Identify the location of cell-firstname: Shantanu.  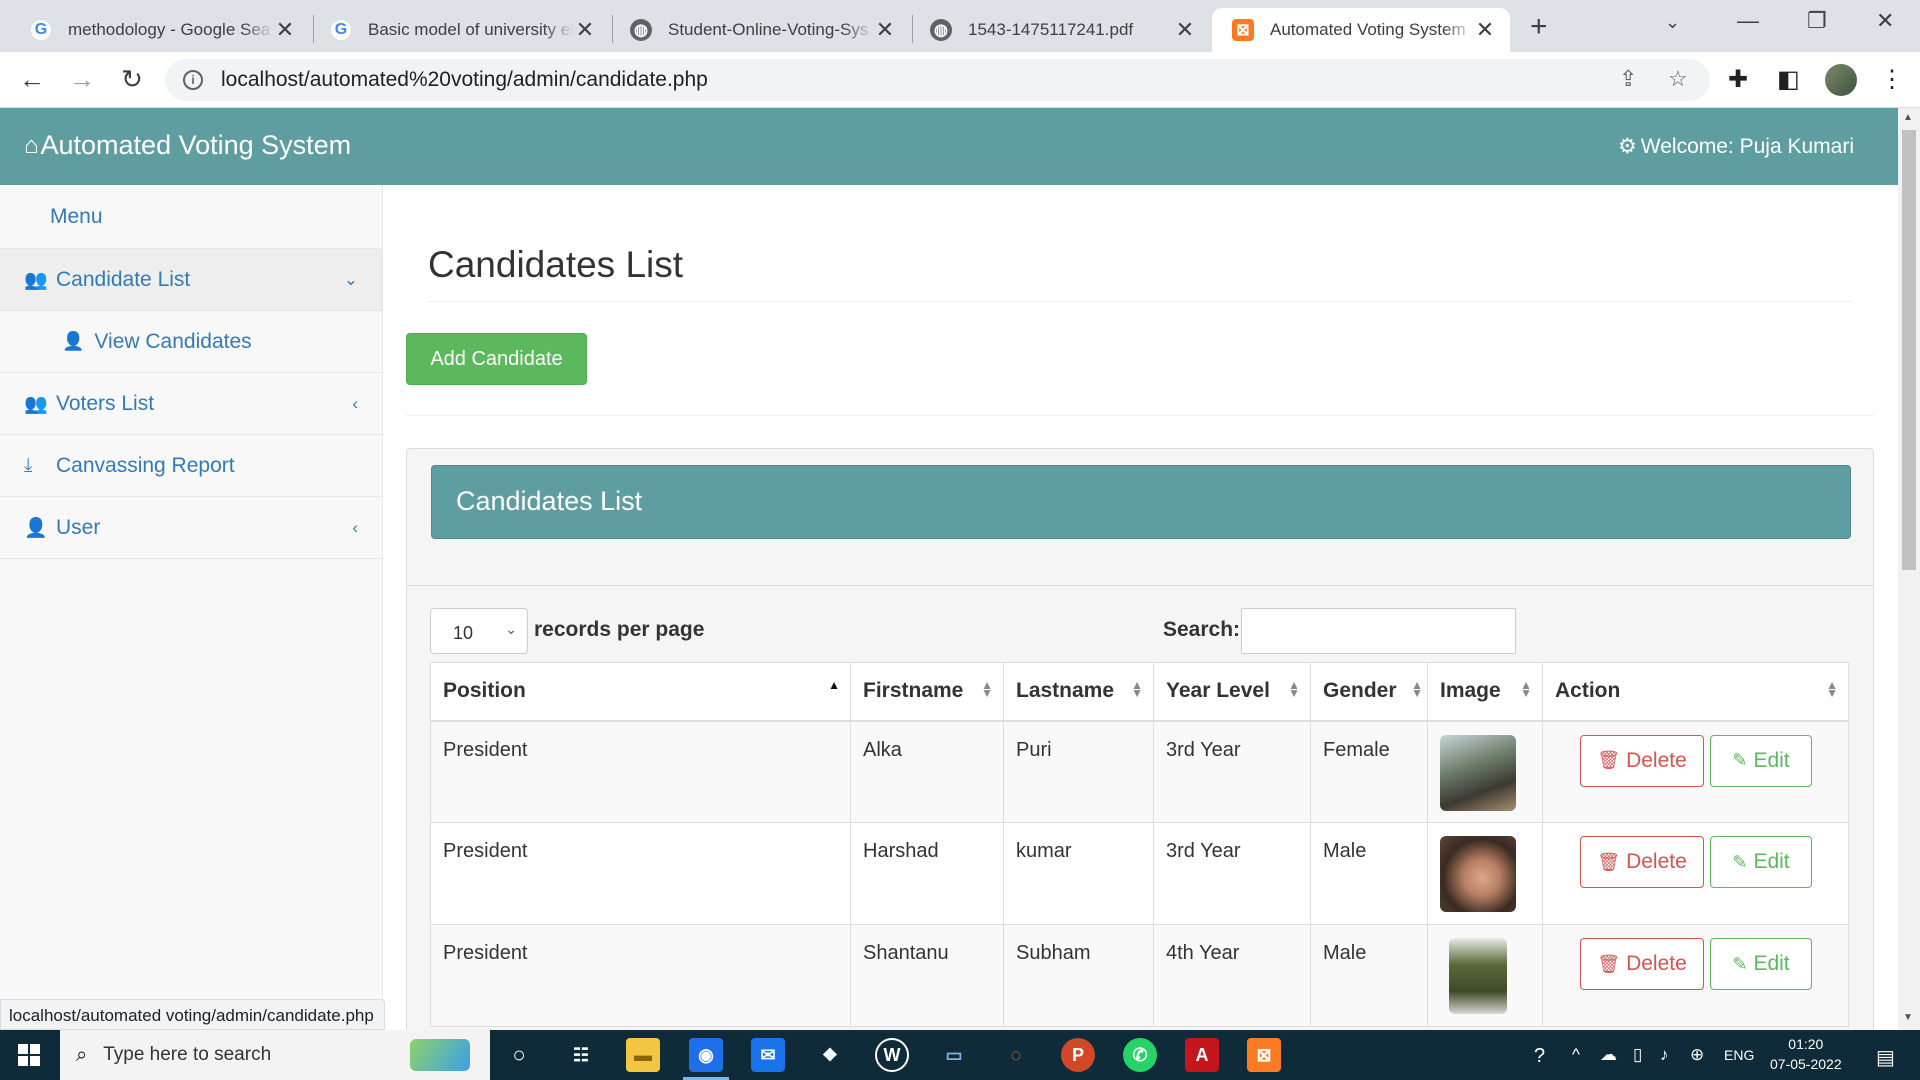
(927, 975).